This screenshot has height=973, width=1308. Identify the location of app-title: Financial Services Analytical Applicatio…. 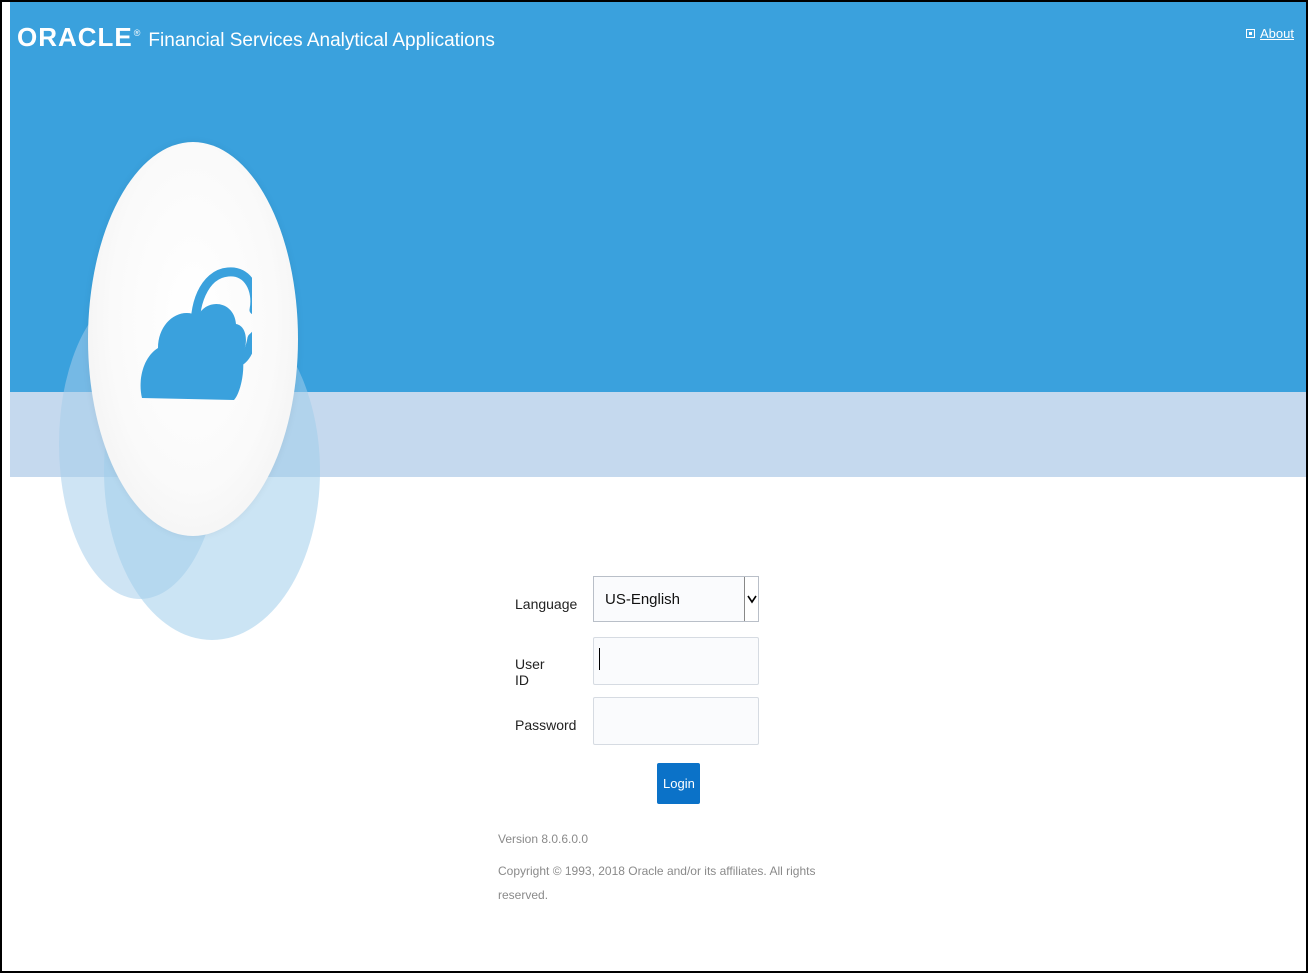
(321, 40).